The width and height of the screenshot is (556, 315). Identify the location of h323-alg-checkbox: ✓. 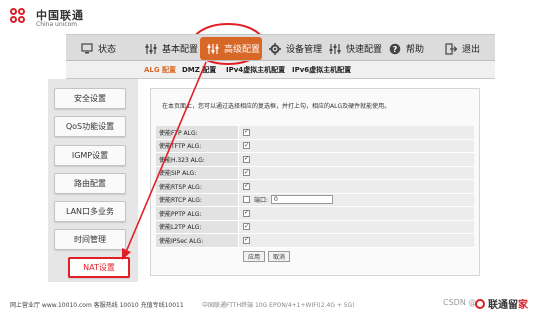
(246, 159).